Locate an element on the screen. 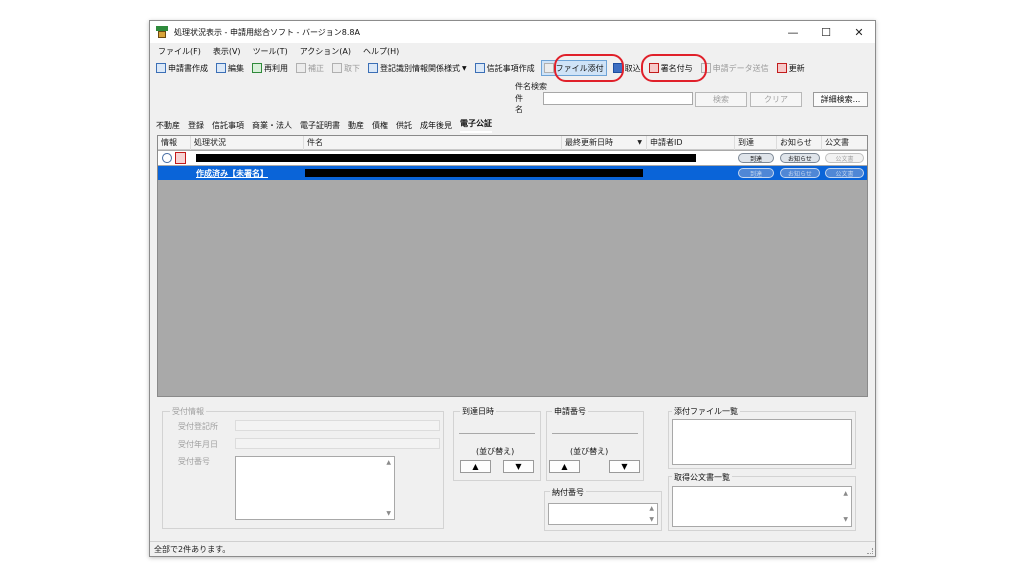  close-button: ✕ is located at coordinates (859, 32).